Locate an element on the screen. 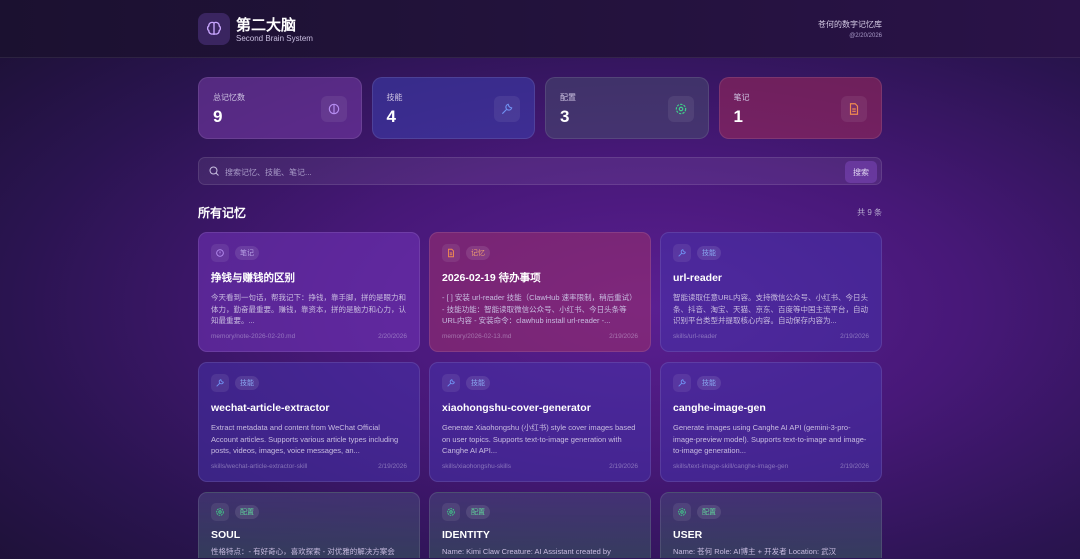 Image resolution: width=1080 pixels, height=559 pixels. card-path: memory/2026-02-13.md is located at coordinates (477, 336).